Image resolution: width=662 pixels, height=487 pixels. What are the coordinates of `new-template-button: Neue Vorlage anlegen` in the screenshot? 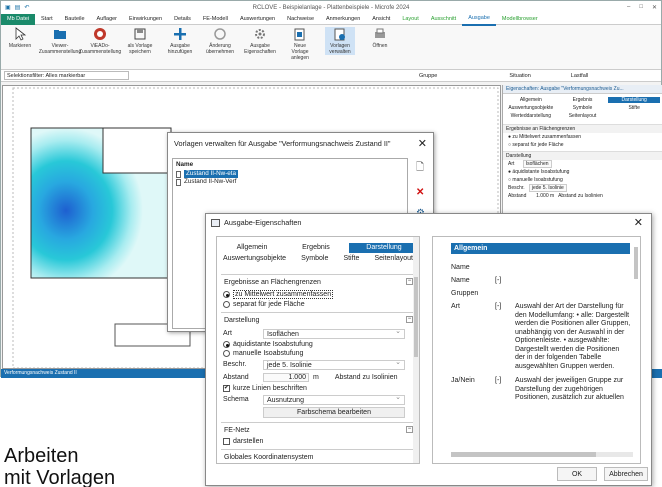 It's located at (300, 44).